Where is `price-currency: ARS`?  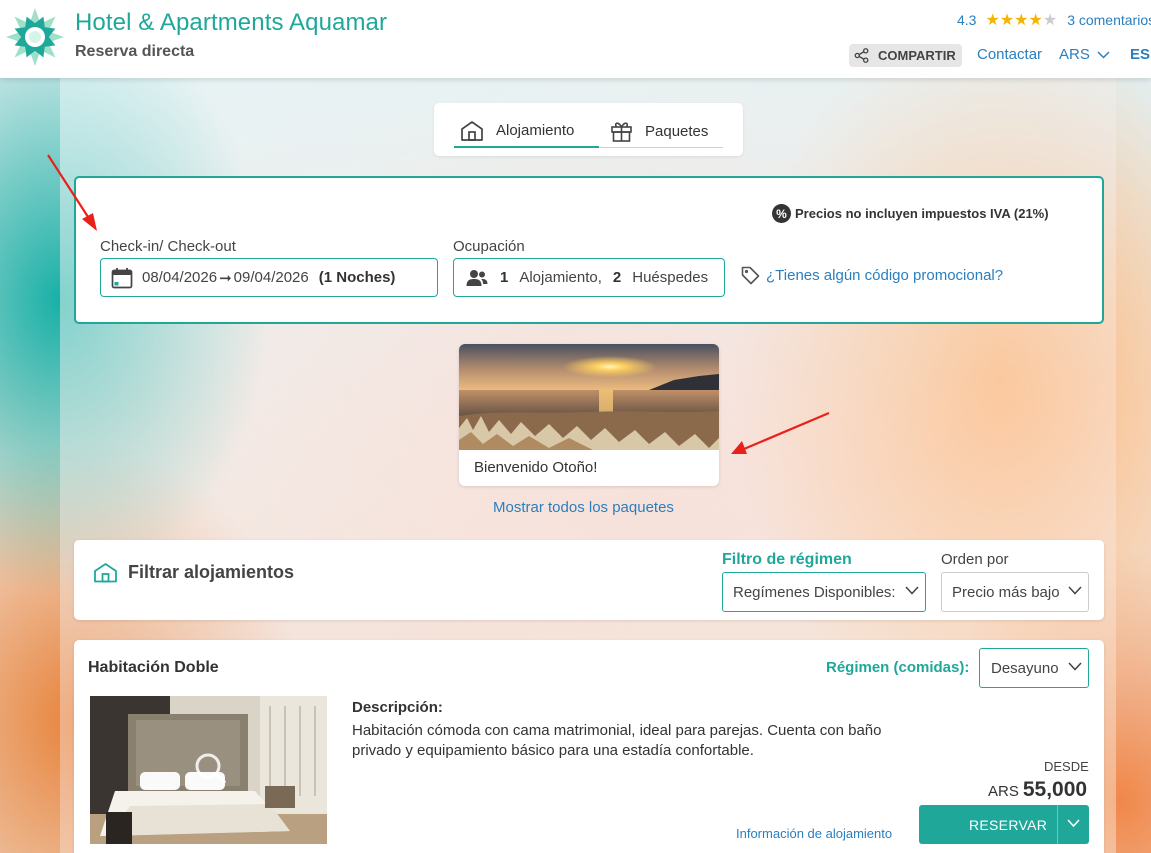 price-currency: ARS is located at coordinates (1003, 791).